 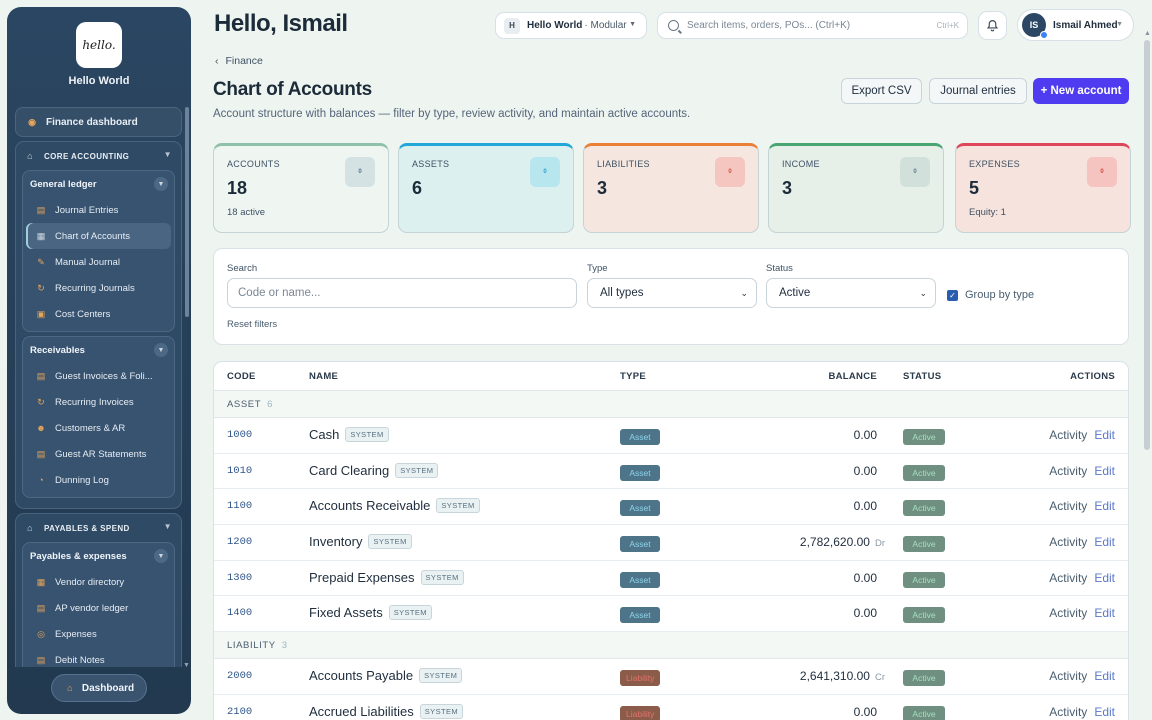 I want to click on group-count: 6, so click(x=270, y=404).